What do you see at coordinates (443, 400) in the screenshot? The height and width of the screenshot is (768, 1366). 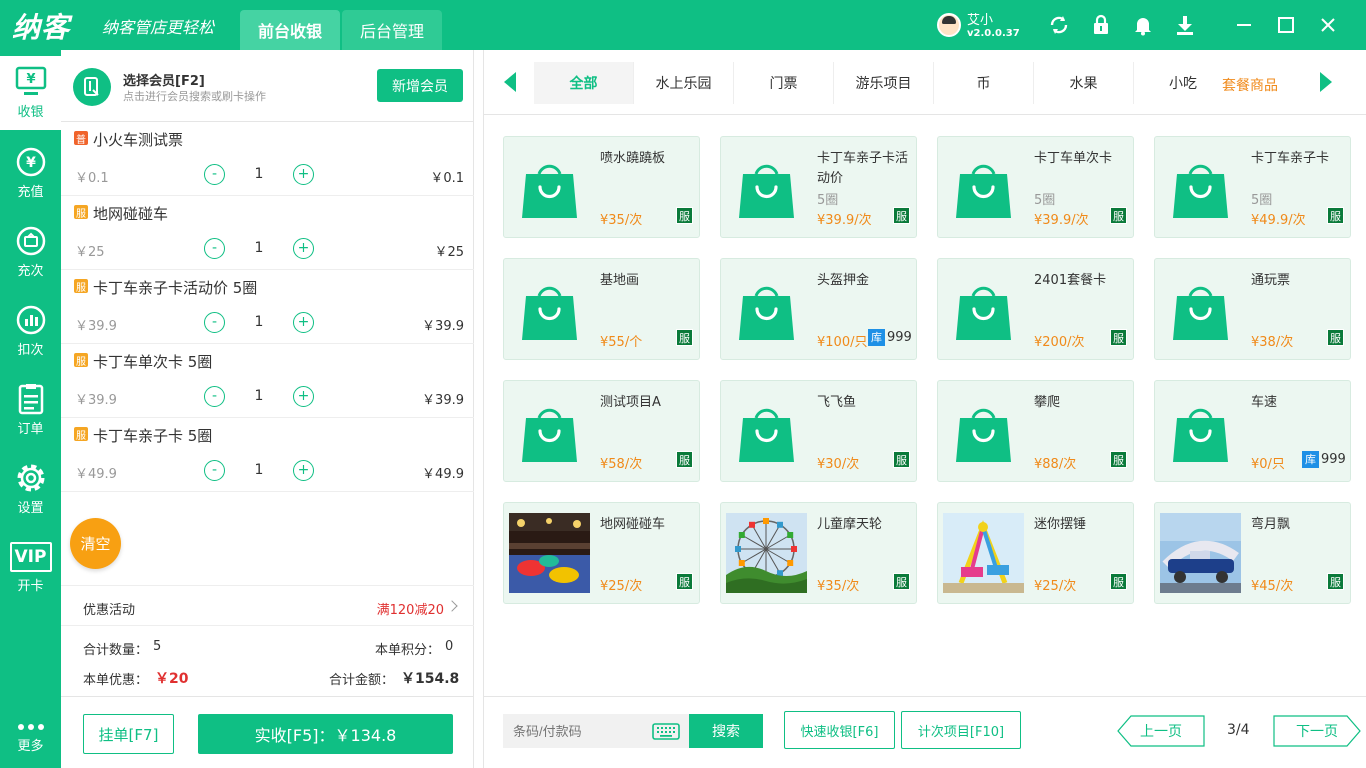 I see `cart-item-total: ￥39.9` at bounding box center [443, 400].